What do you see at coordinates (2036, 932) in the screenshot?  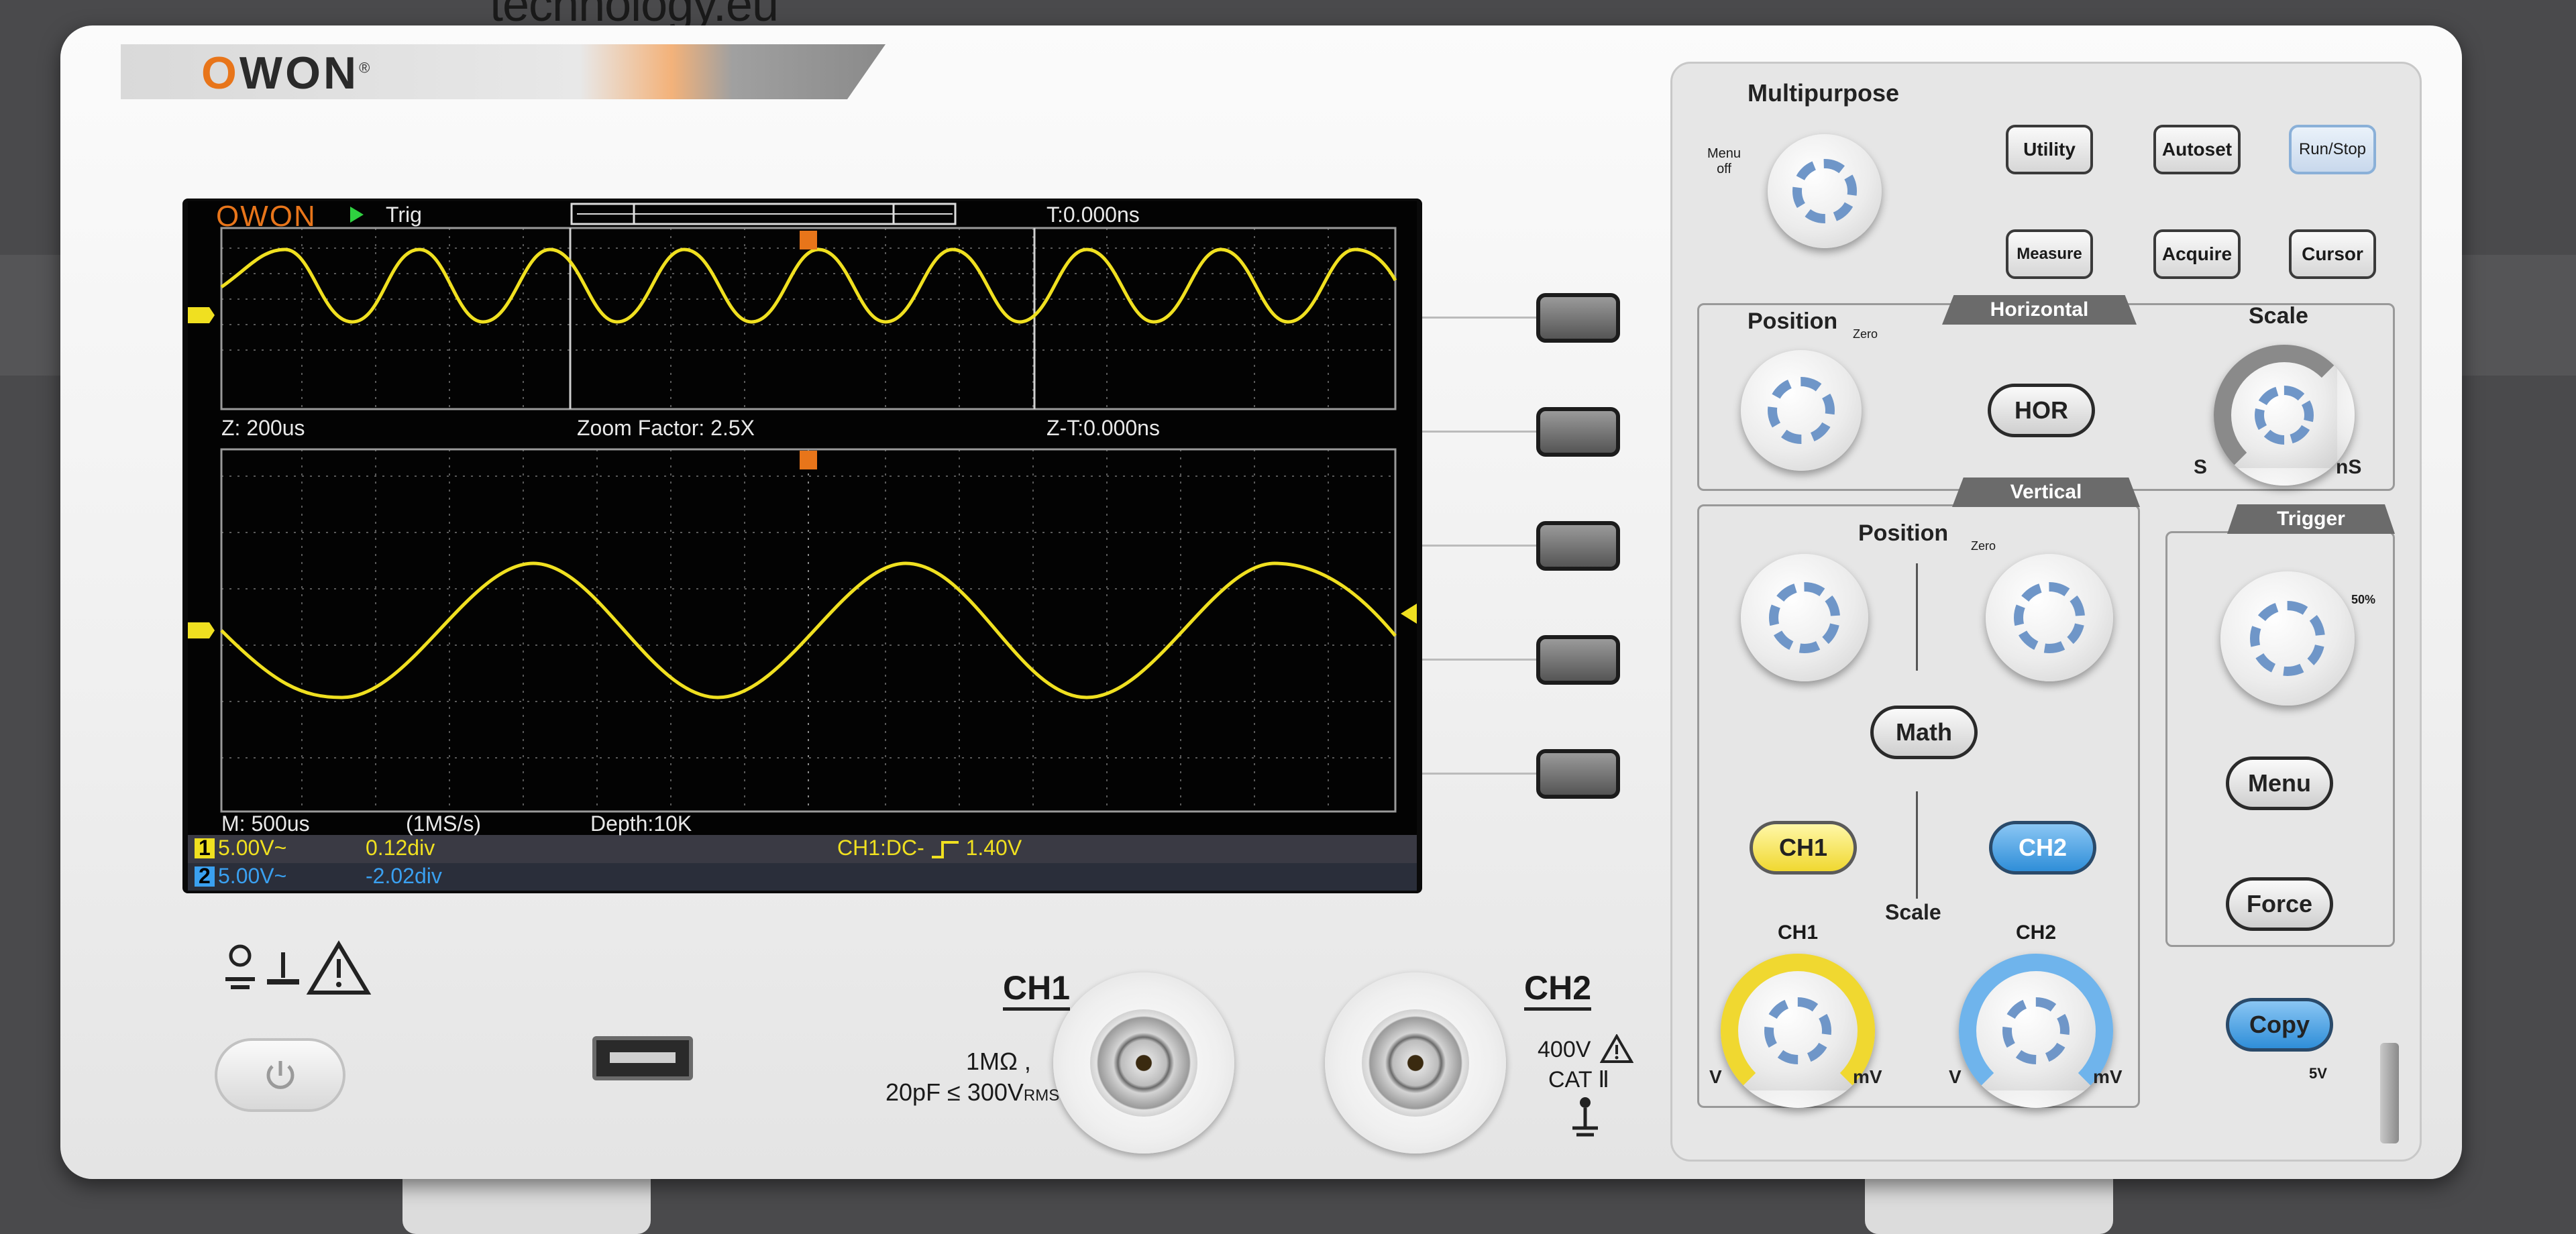 I see `ch2-knob-label: CH2` at bounding box center [2036, 932].